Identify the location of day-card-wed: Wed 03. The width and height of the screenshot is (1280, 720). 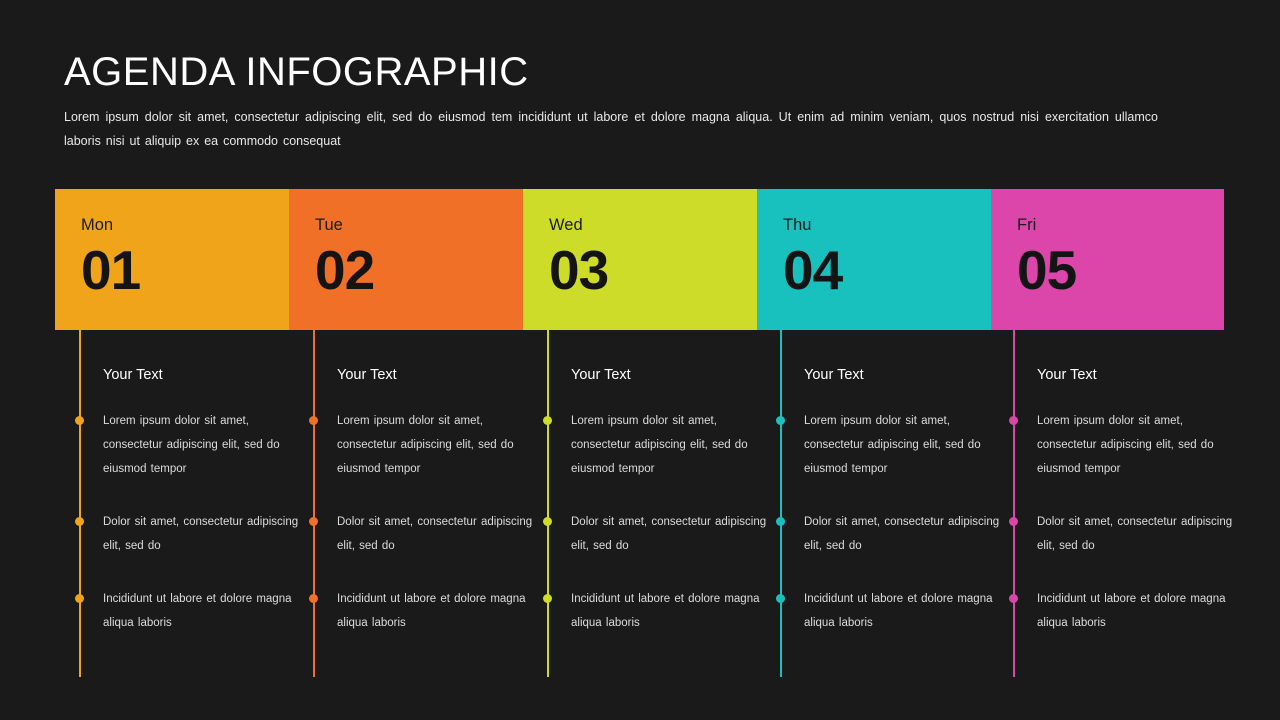
(640, 259).